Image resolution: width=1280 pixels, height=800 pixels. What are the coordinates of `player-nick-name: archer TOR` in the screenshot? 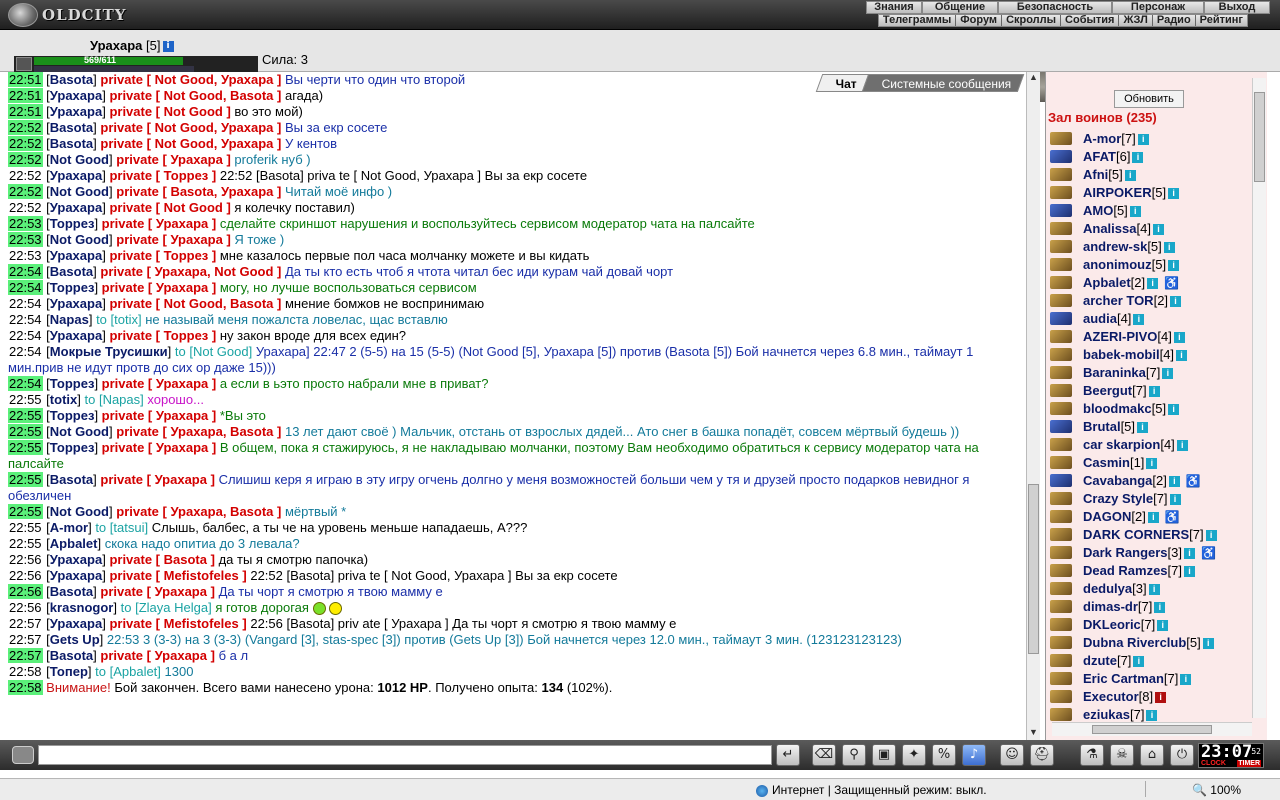 It's located at (1118, 300).